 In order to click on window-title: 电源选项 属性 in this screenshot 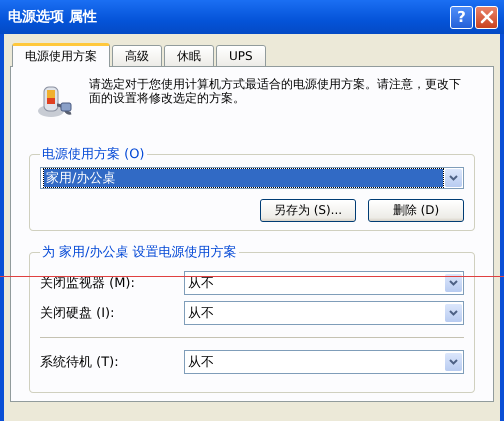, I will do `click(53, 17)`.